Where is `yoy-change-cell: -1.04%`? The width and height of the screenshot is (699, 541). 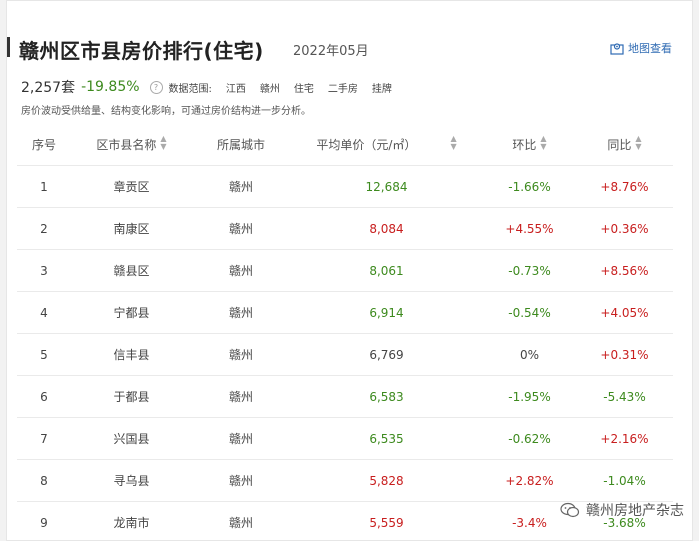 yoy-change-cell: -1.04% is located at coordinates (624, 480).